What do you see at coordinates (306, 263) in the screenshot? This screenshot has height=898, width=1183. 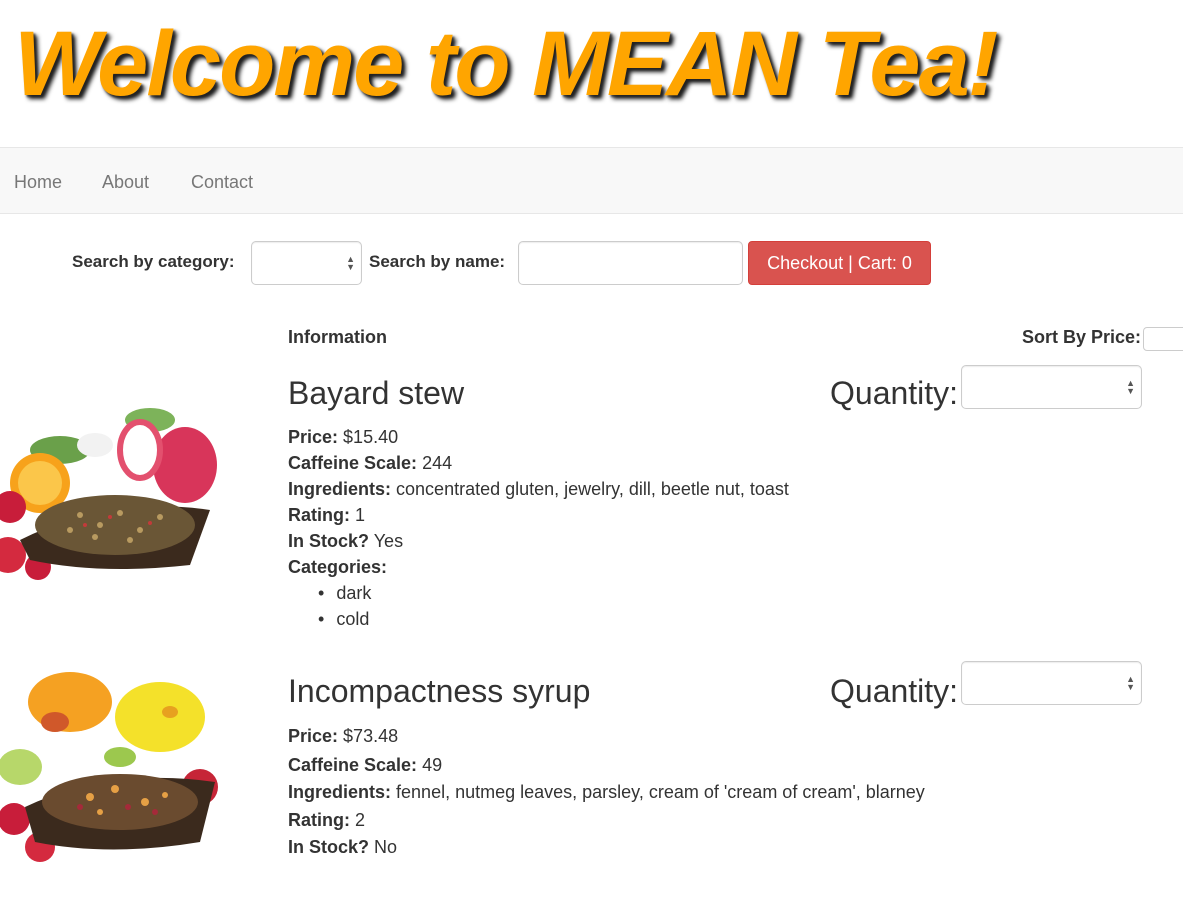 I see `category-select: ▲ ▼` at bounding box center [306, 263].